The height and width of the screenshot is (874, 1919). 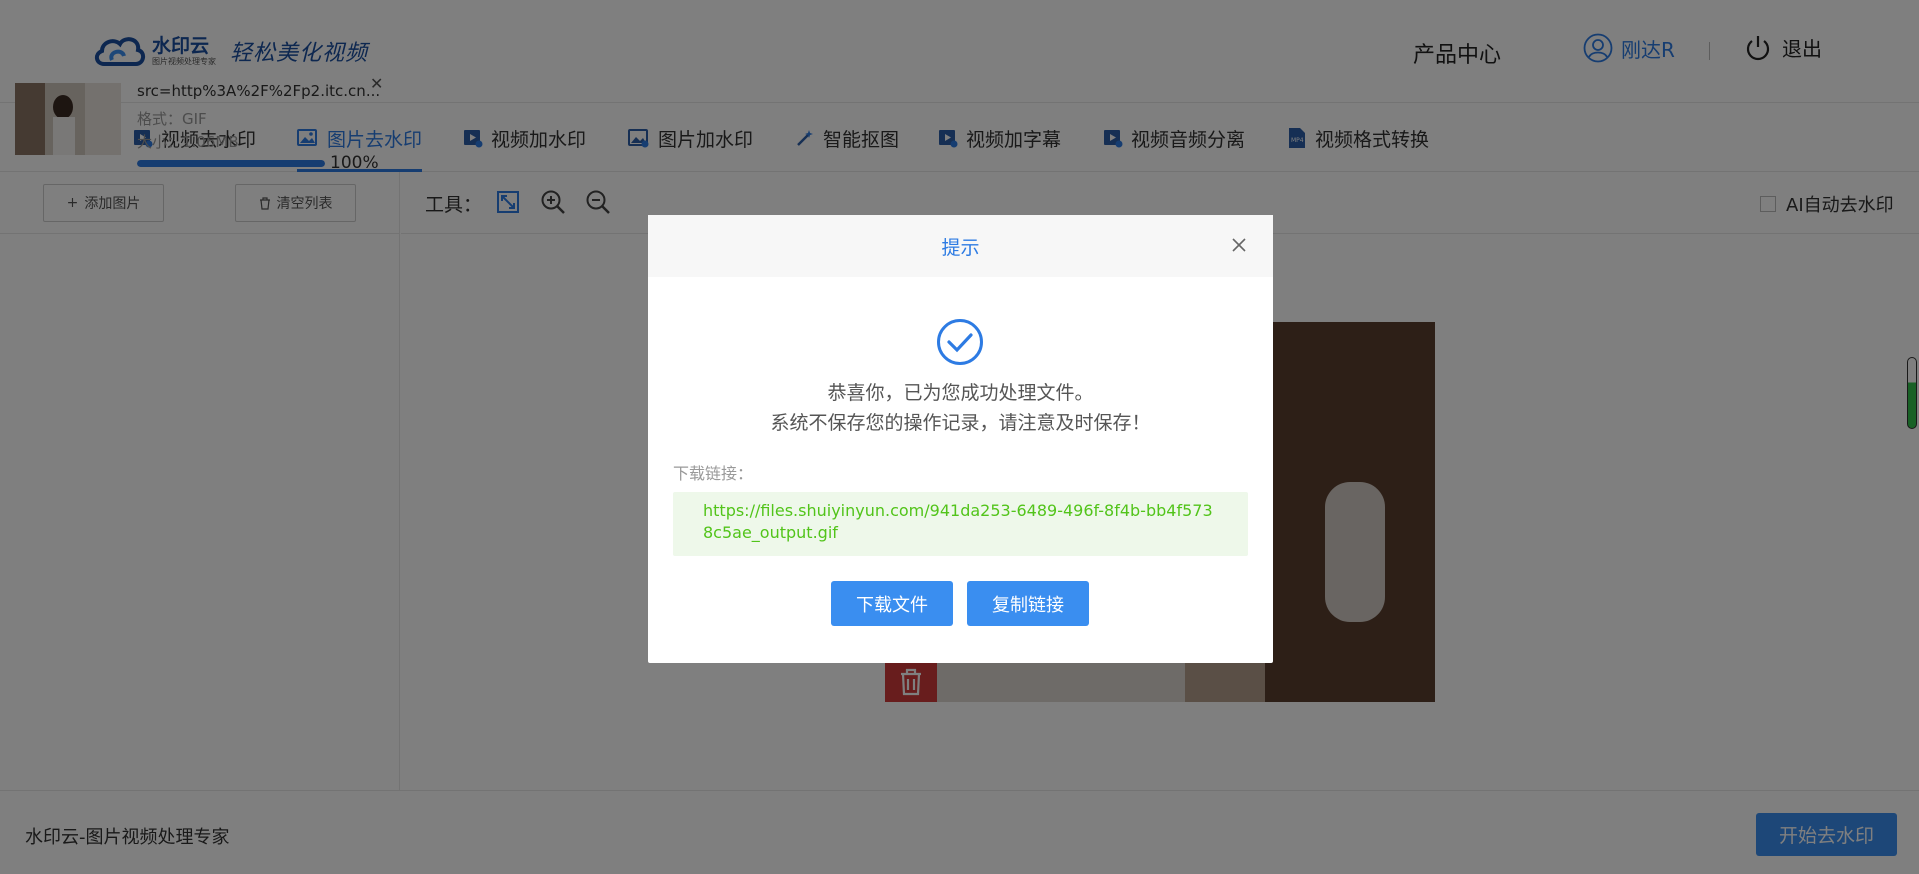 What do you see at coordinates (1239, 245) in the screenshot?
I see `close-icon` at bounding box center [1239, 245].